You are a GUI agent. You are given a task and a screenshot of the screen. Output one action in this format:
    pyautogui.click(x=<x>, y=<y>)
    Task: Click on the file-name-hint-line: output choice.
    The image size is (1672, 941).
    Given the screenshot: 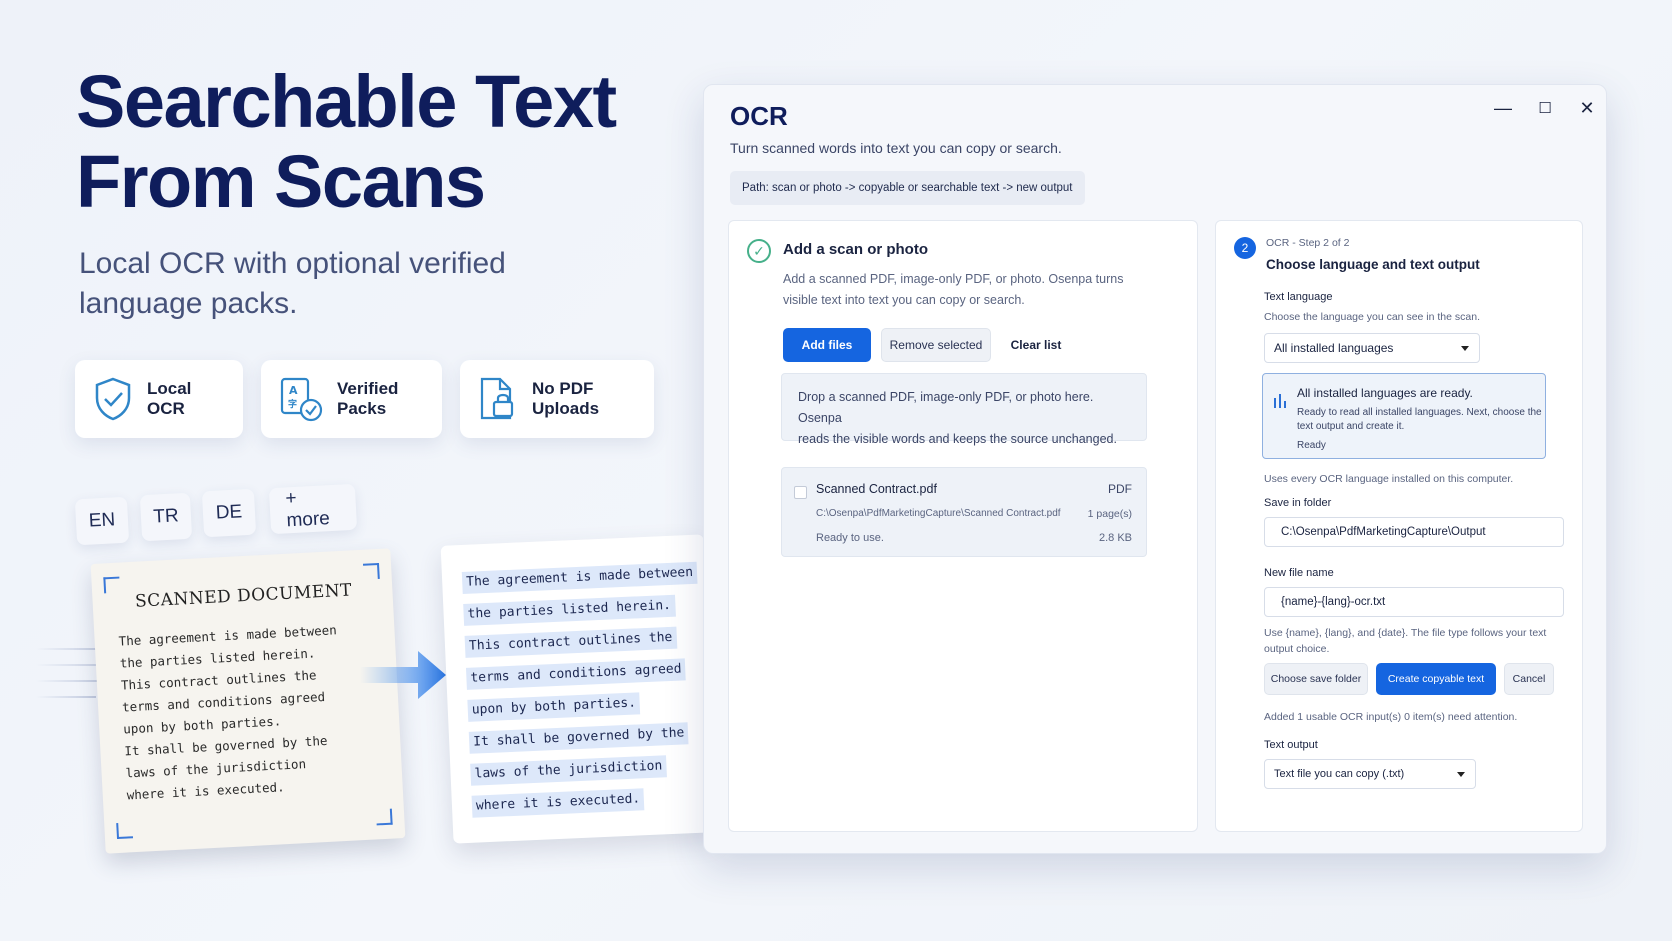 What is the action you would take?
    pyautogui.click(x=1297, y=649)
    